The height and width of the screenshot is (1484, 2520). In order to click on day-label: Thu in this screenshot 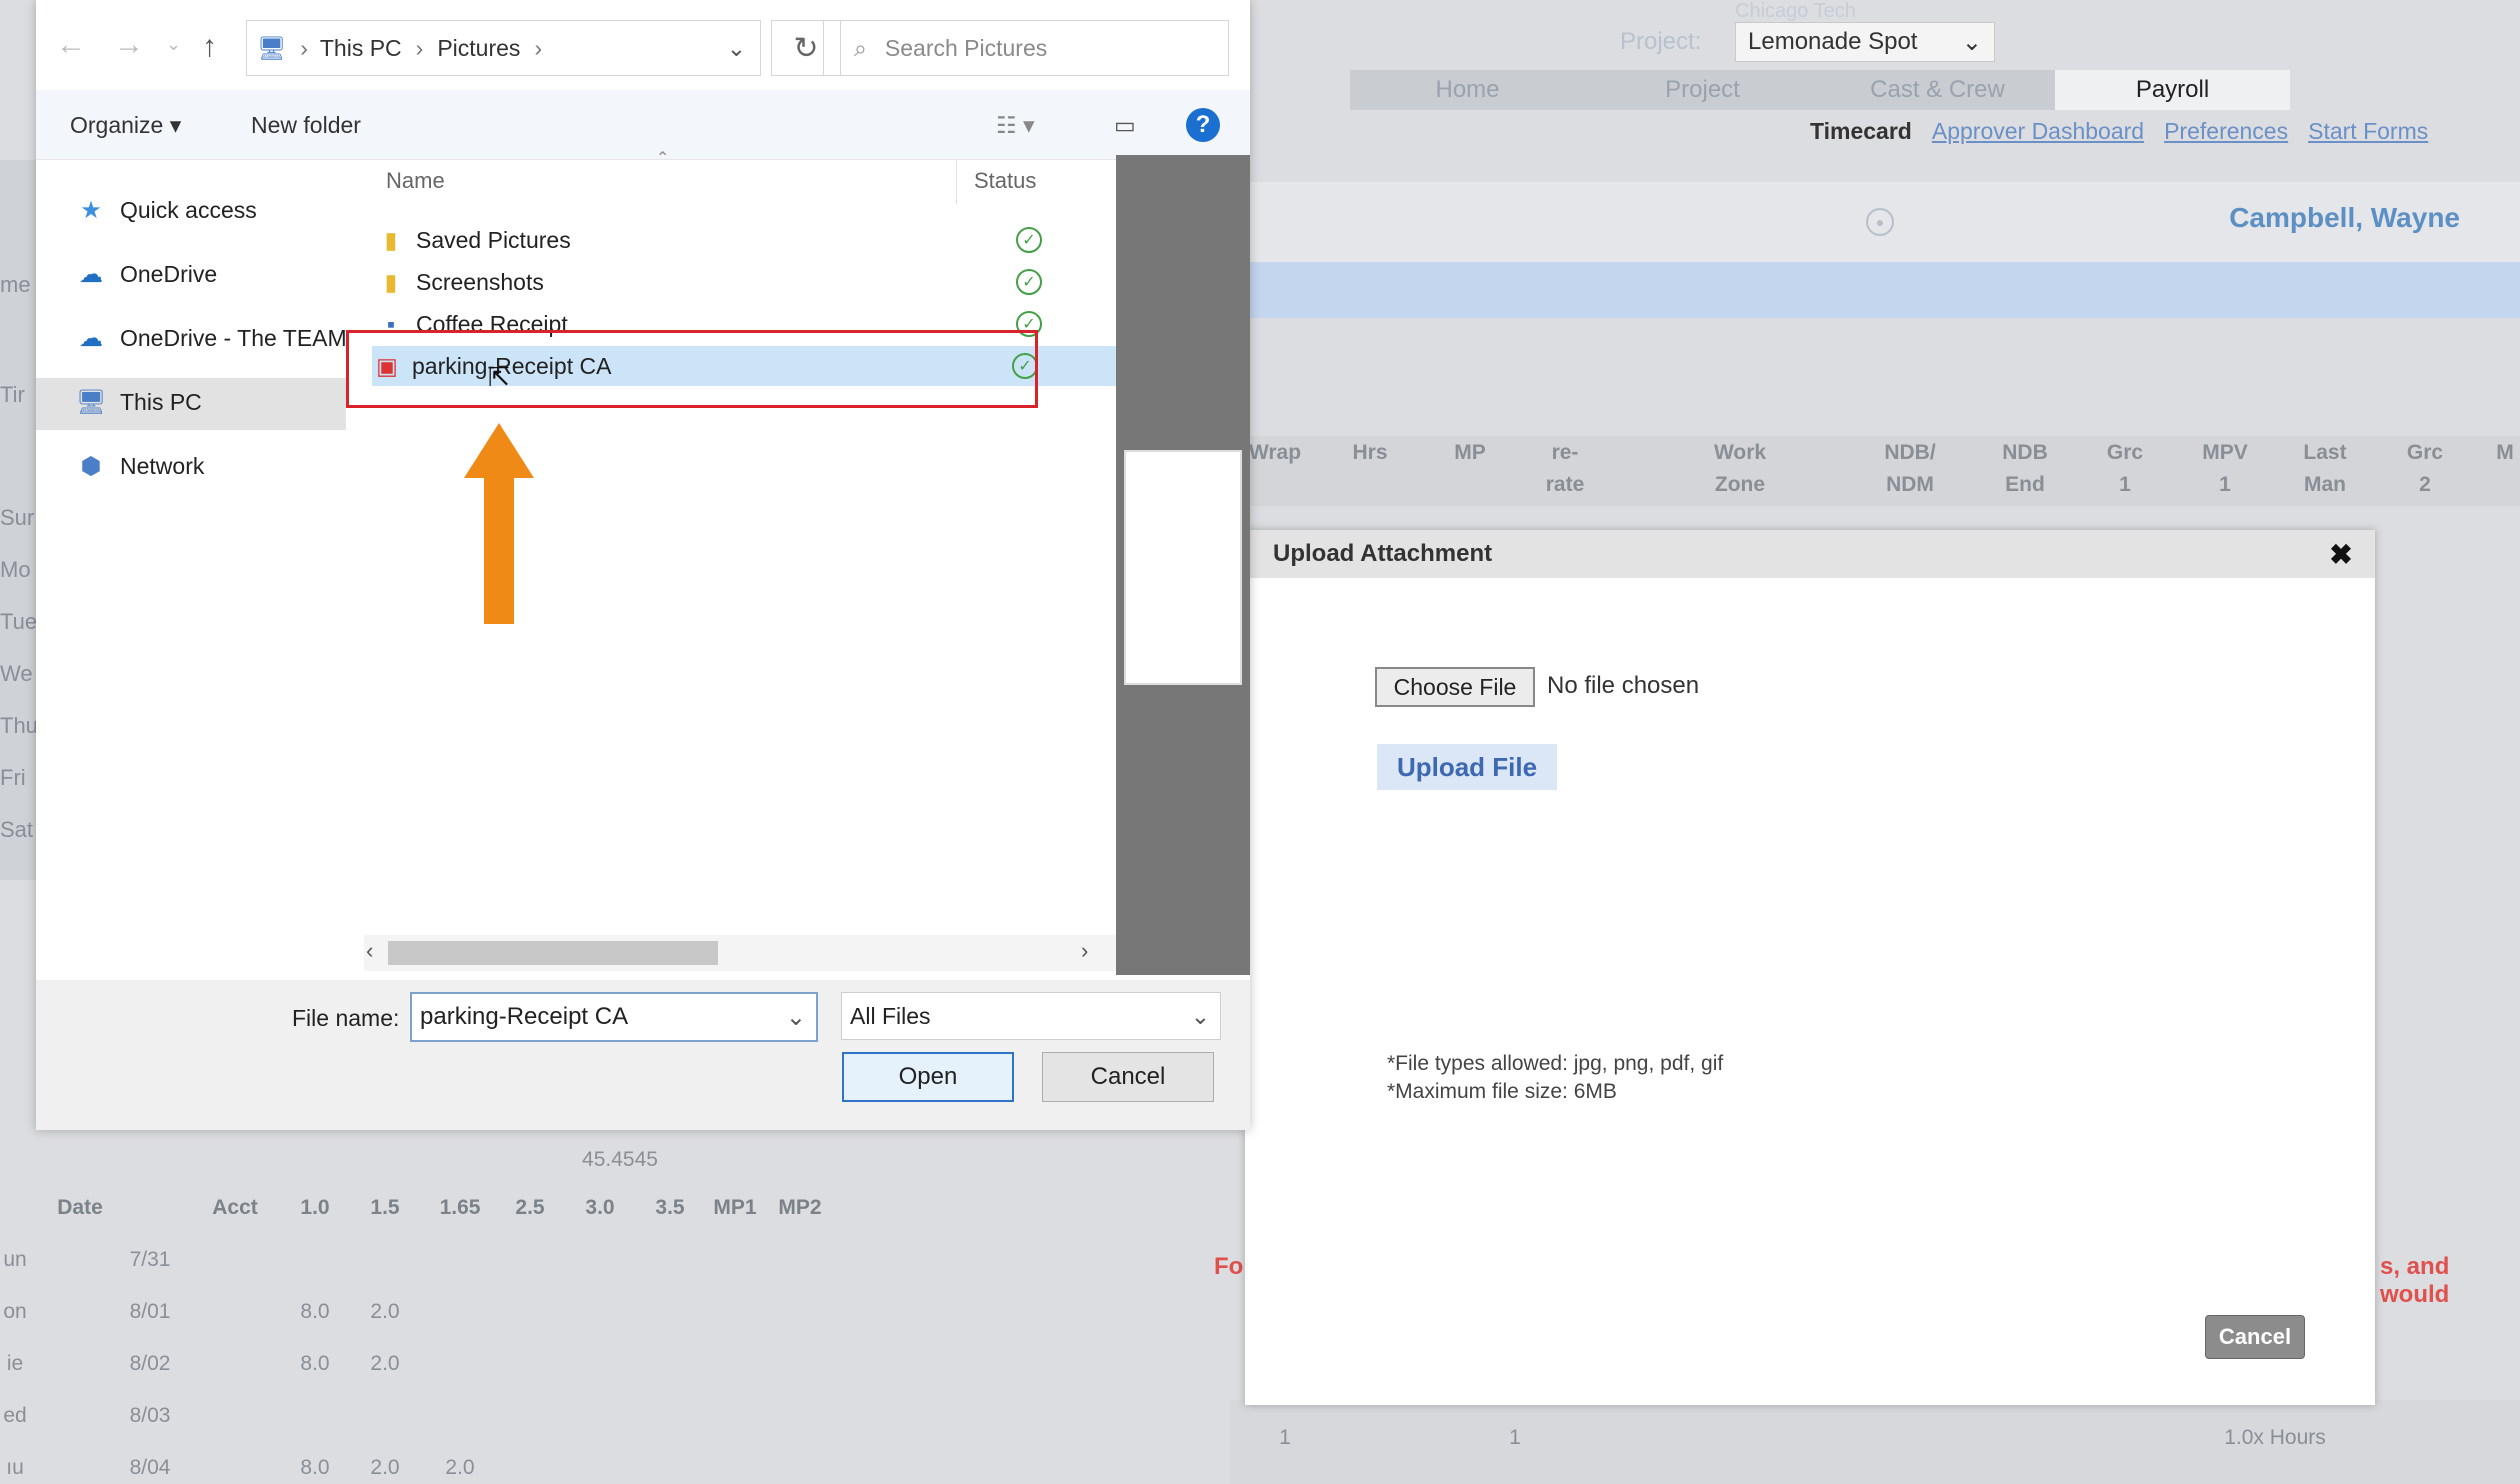, I will do `click(19, 725)`.